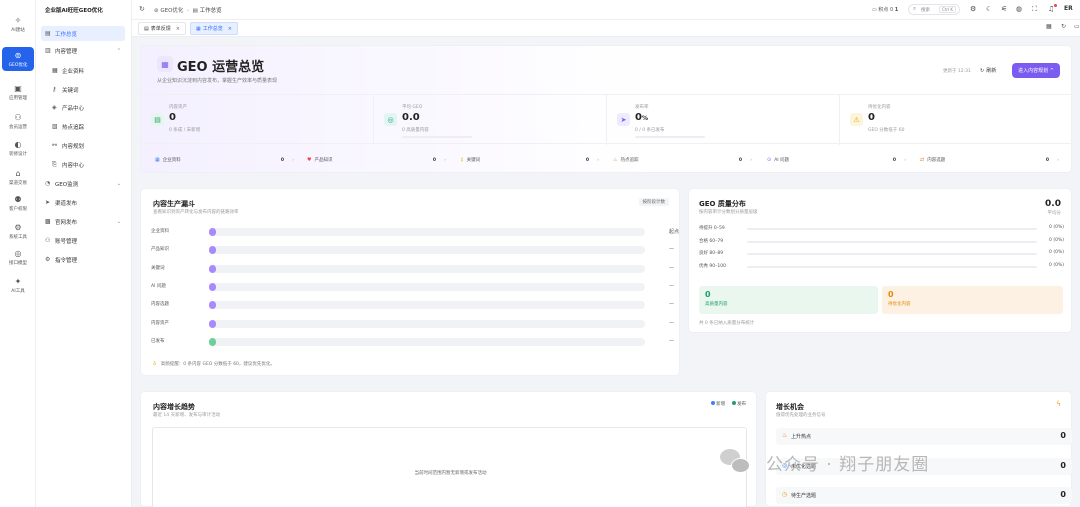 This screenshot has width=1080, height=507. What do you see at coordinates (881, 242) in the screenshot?
I see `quality-row: 合格 60–79 0 (0%)` at bounding box center [881, 242].